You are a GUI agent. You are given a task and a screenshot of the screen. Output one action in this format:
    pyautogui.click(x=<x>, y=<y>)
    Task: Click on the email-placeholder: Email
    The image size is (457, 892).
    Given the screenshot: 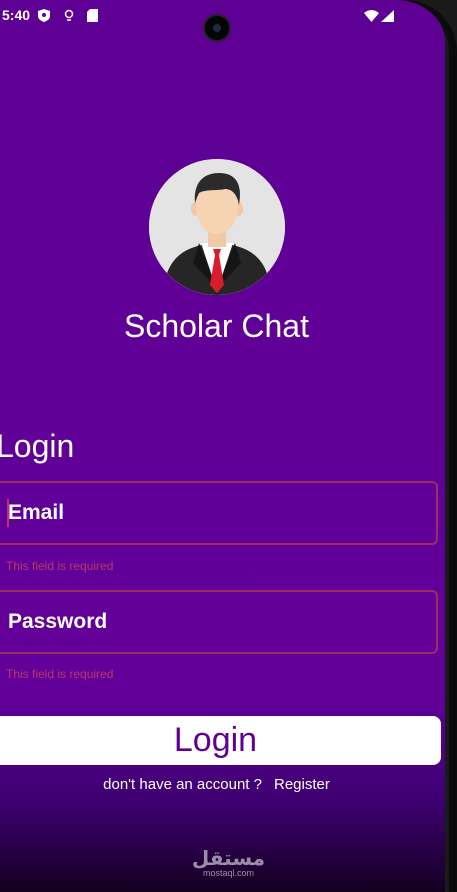 What is the action you would take?
    pyautogui.click(x=36, y=512)
    